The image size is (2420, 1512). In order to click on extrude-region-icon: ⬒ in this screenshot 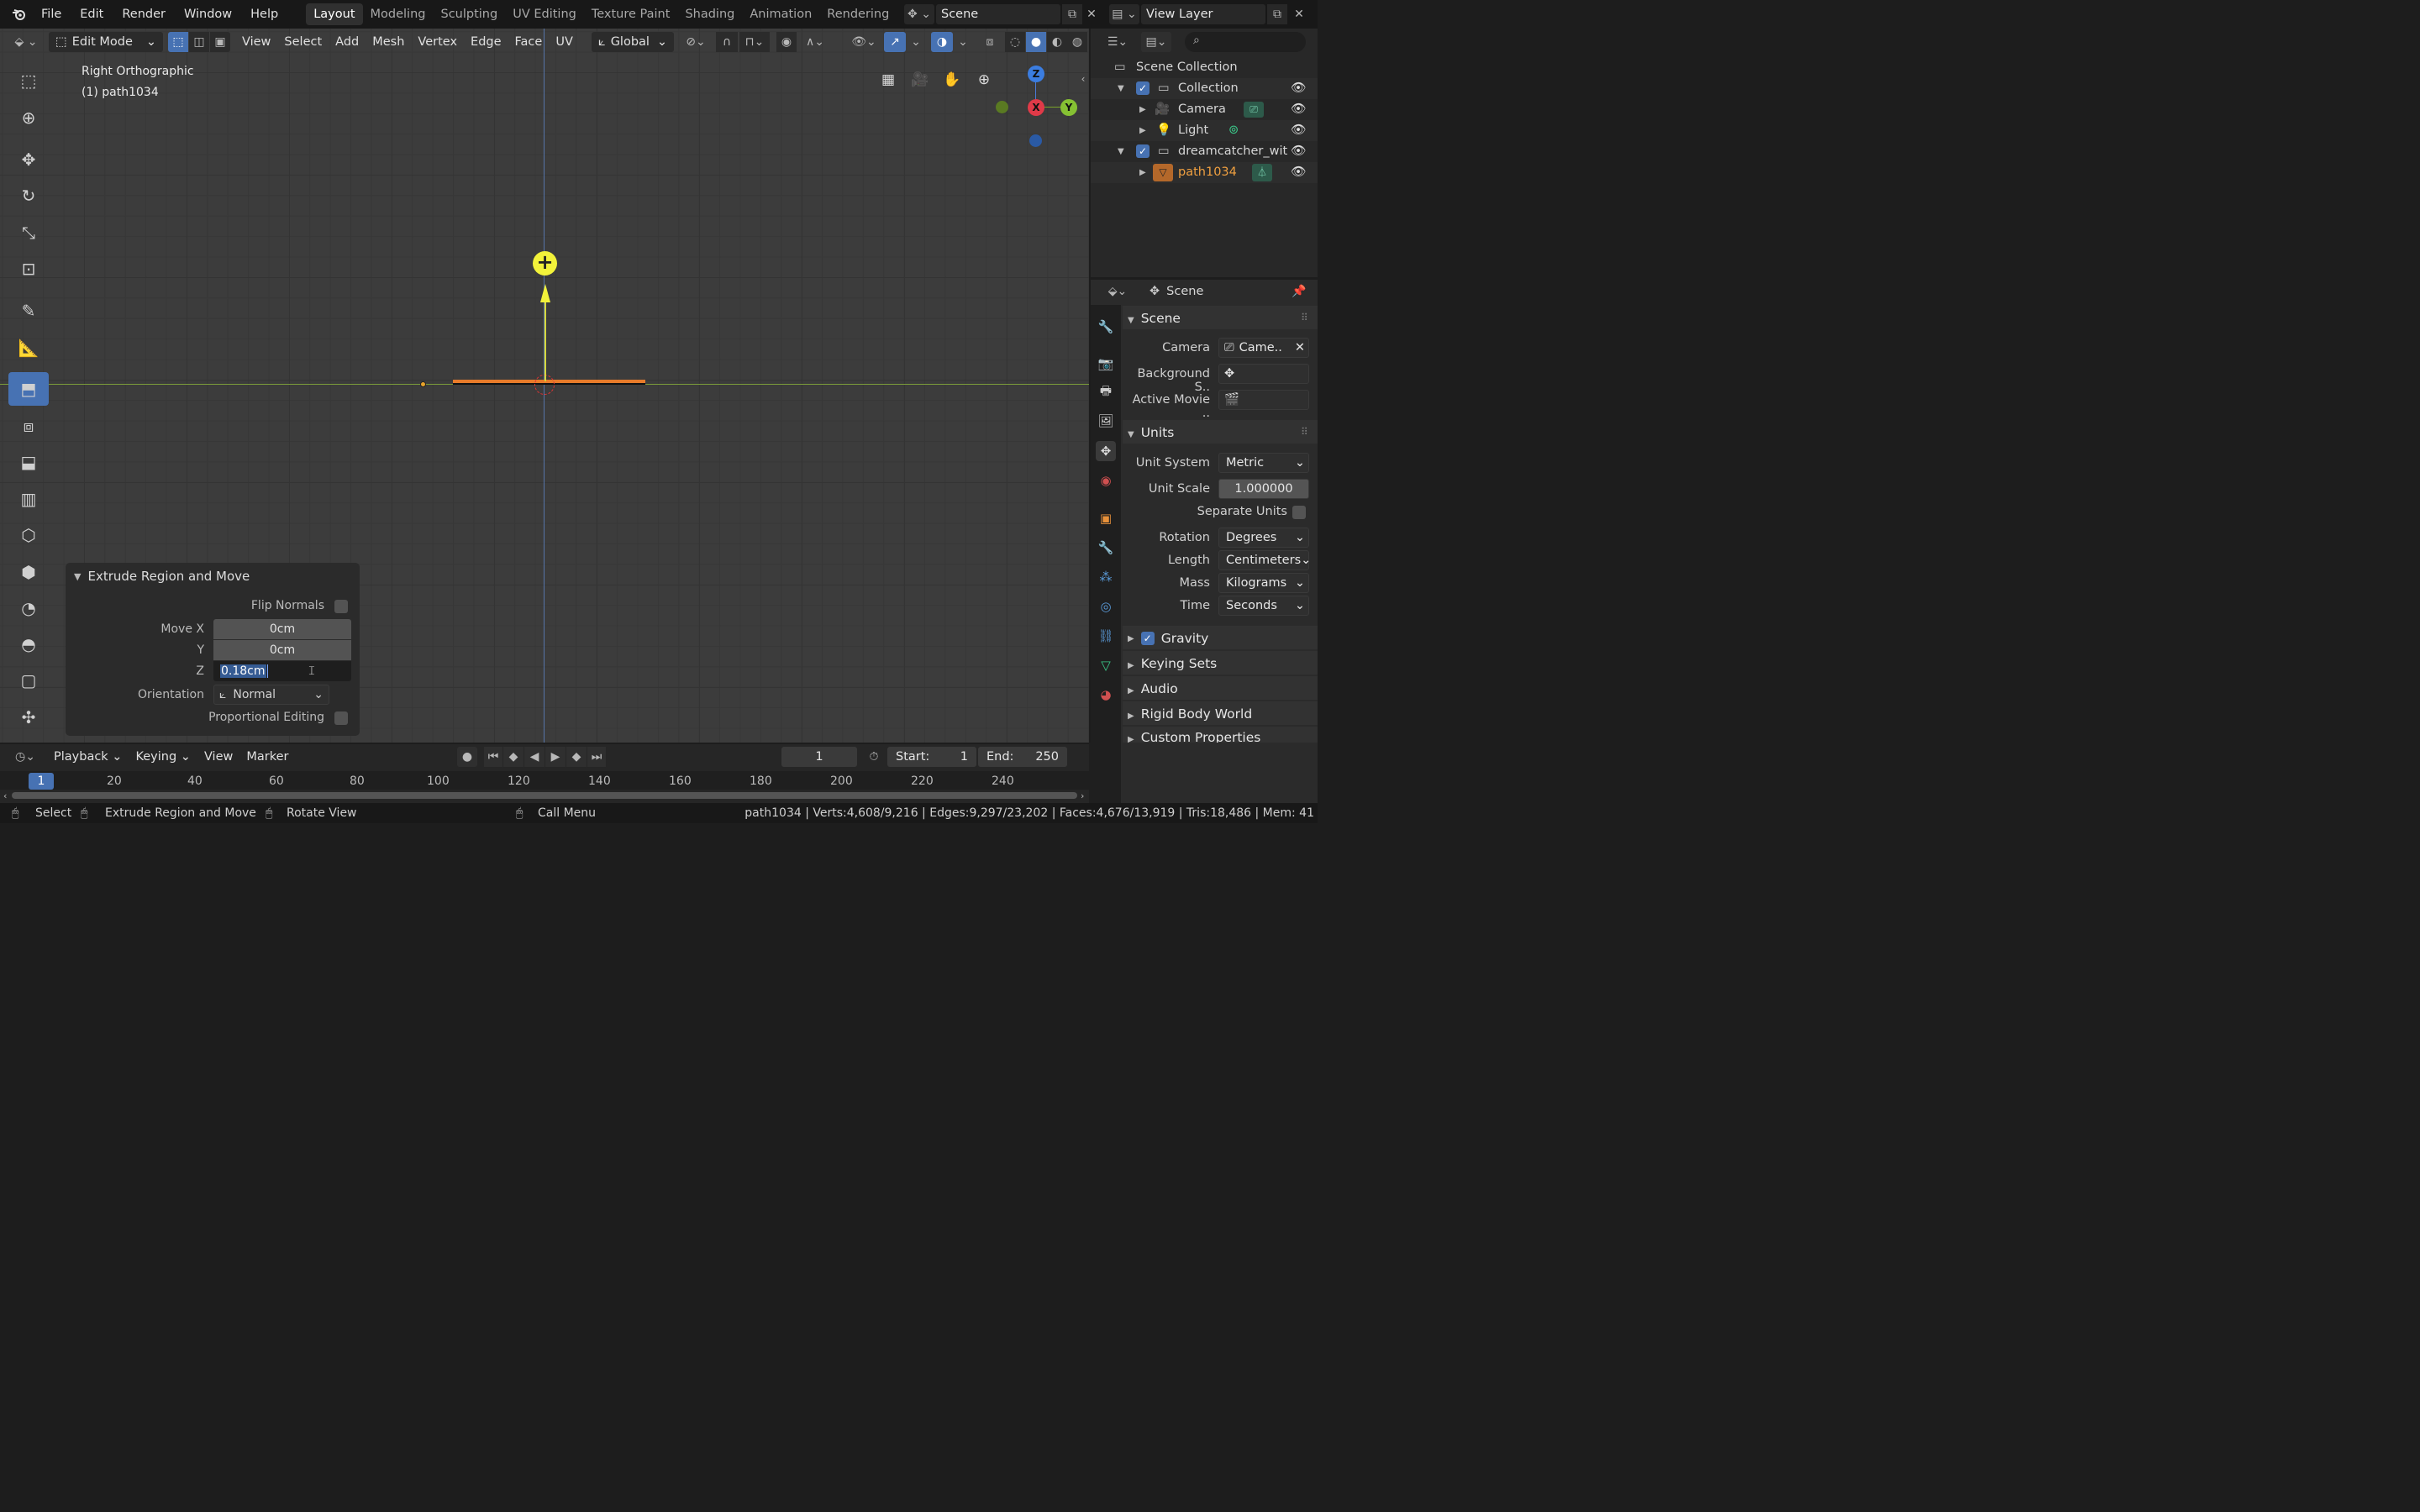, I will do `click(28, 389)`.